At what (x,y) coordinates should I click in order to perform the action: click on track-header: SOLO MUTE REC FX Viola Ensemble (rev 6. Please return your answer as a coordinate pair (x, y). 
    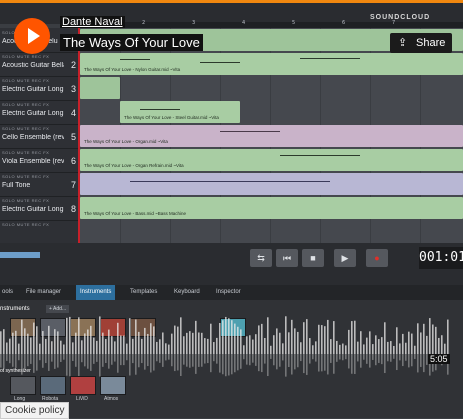
    Looking at the image, I should click on (40, 160).